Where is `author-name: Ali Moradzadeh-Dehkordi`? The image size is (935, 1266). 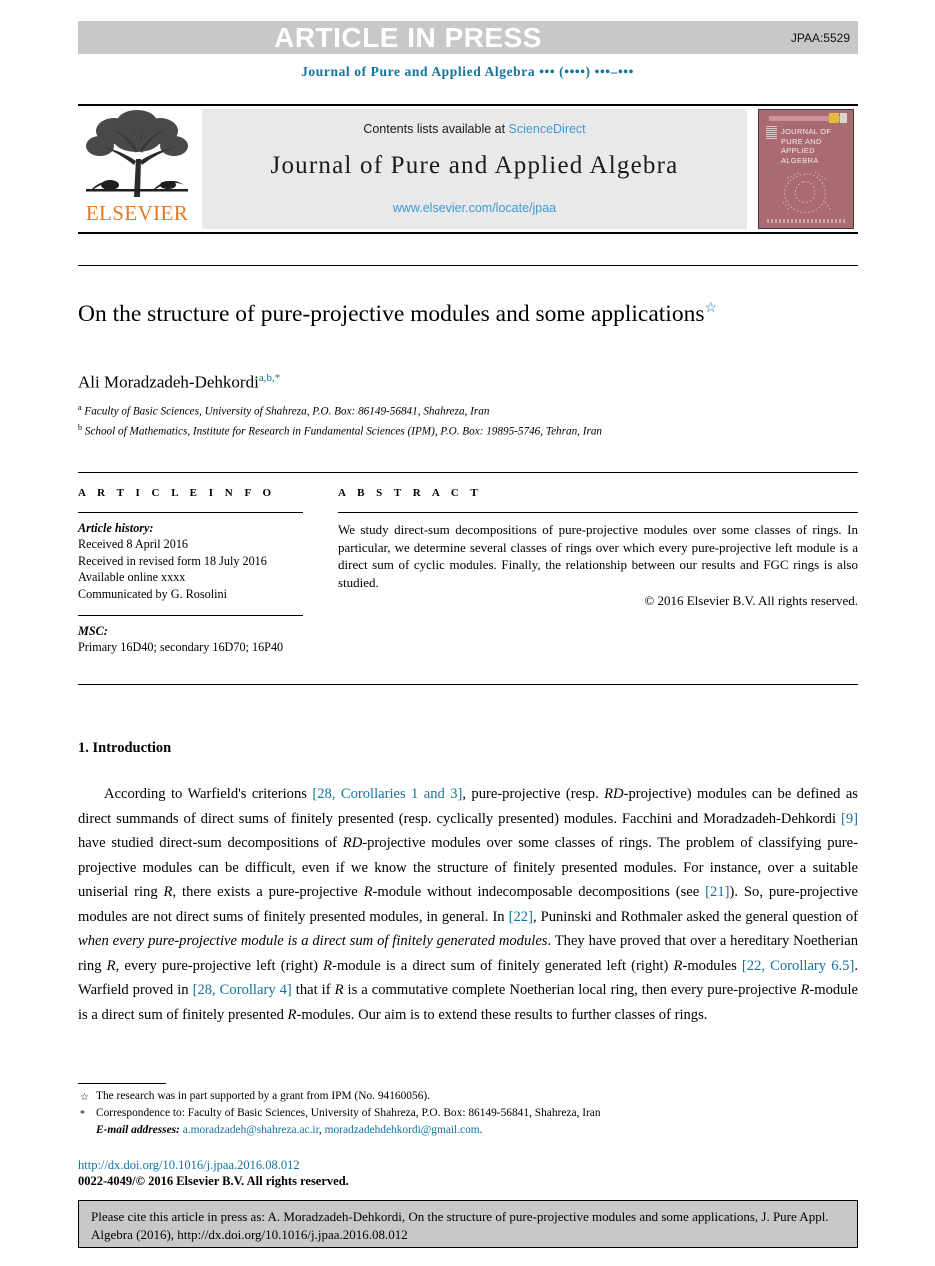 author-name: Ali Moradzadeh-Dehkordi is located at coordinates (168, 382).